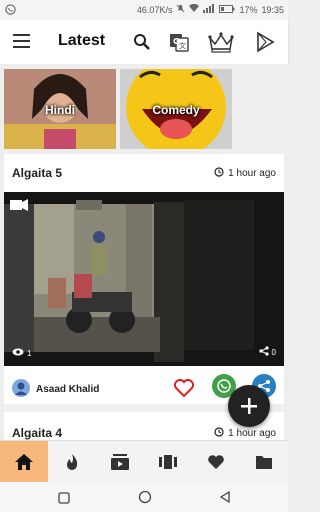  I want to click on circle-icon, so click(145, 497).